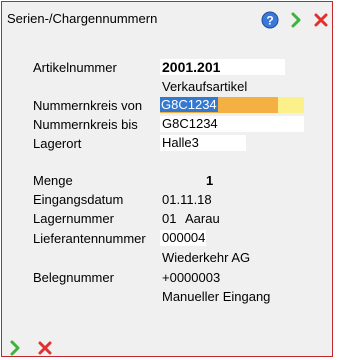  I want to click on menge-value: 1, so click(210, 180).